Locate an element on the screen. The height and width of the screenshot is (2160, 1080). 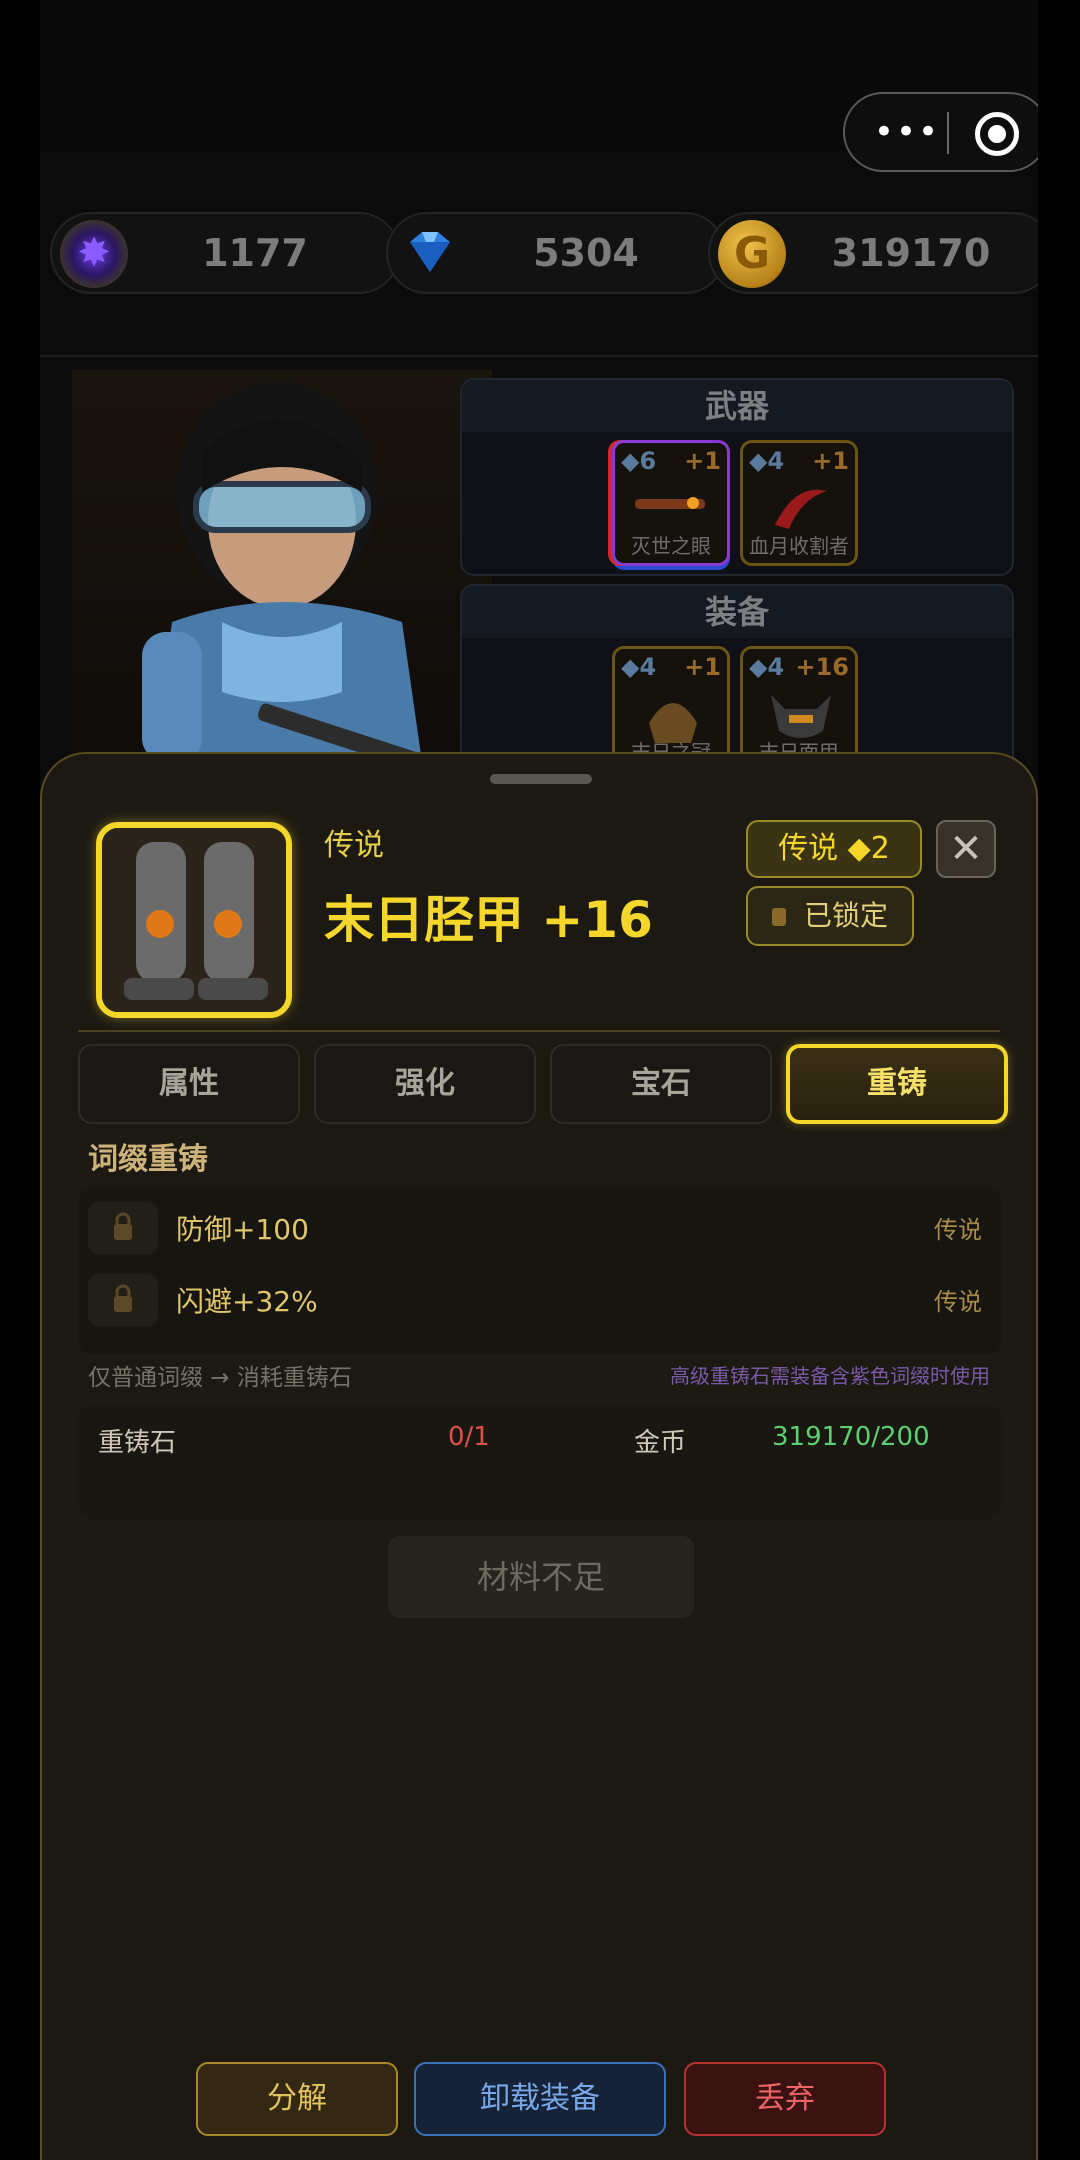
section-title: 词缀重铸 is located at coordinates (148, 1159).